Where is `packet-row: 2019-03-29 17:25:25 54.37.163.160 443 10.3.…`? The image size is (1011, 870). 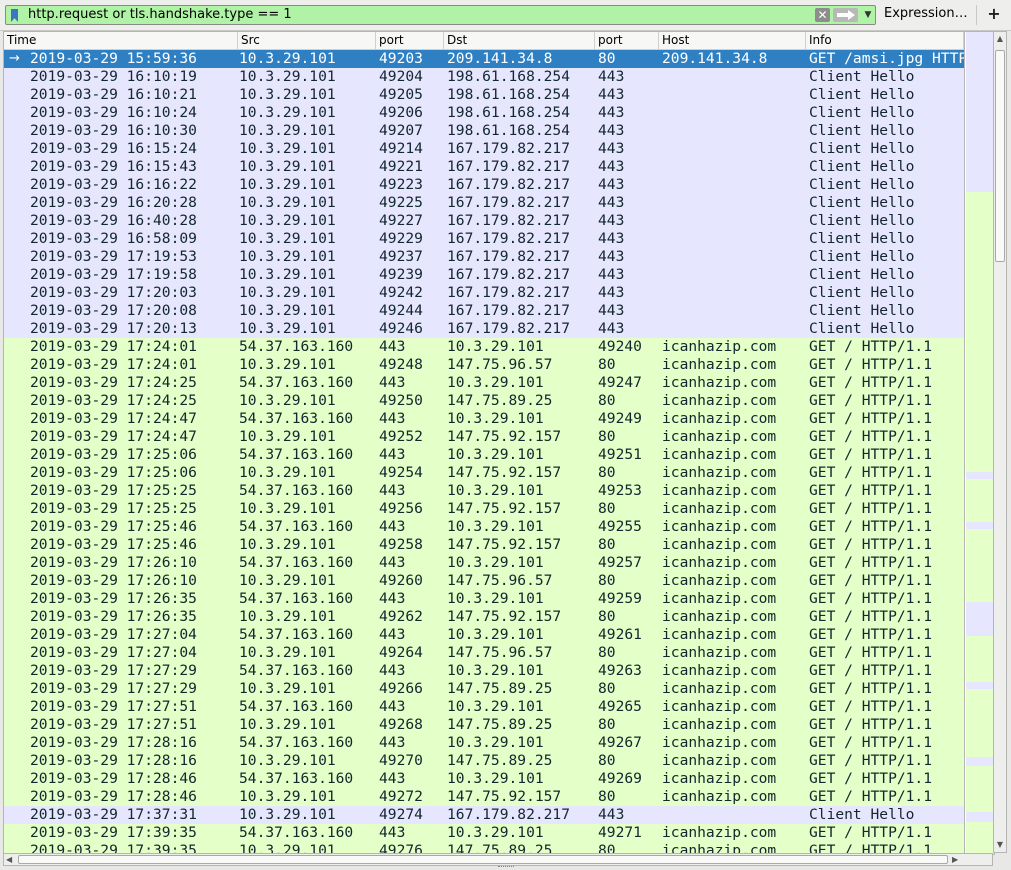 packet-row: 2019-03-29 17:25:25 54.37.163.160 443 10.3.… is located at coordinates (484, 491).